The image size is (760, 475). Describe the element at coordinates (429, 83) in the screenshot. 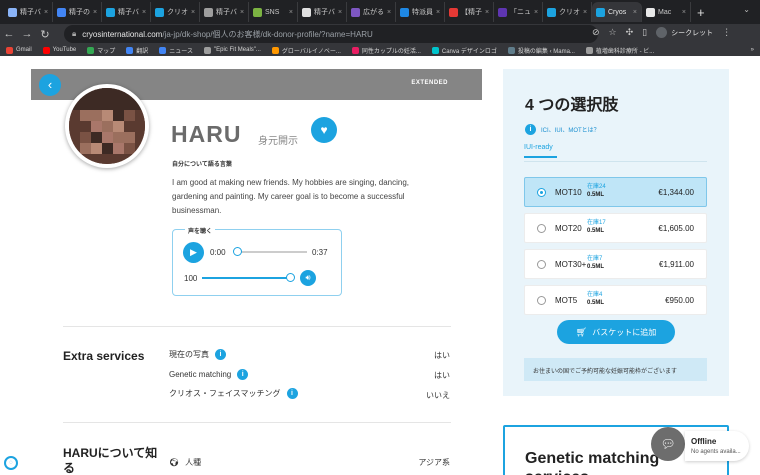

I see `extended-badge: EXTENDED` at that location.